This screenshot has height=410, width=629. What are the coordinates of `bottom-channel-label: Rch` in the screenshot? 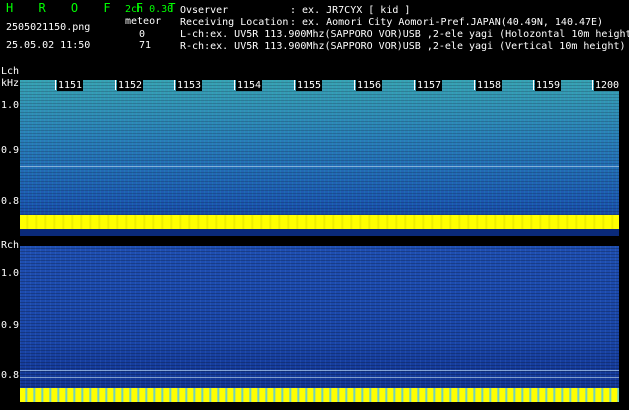 It's located at (10, 245).